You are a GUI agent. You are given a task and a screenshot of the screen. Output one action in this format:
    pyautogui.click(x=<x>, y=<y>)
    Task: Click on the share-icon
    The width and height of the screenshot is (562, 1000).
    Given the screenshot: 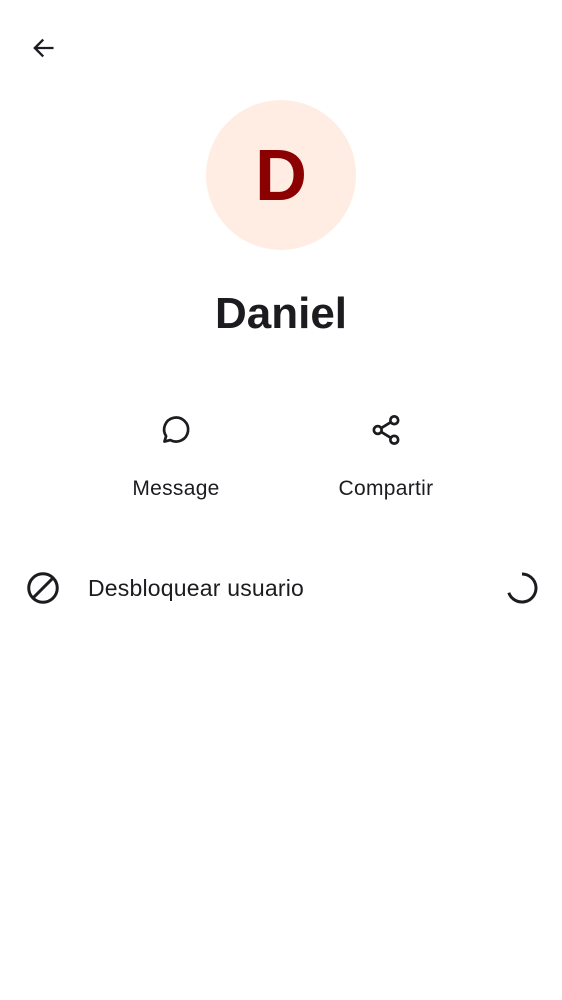 What is the action you would take?
    pyautogui.click(x=386, y=430)
    